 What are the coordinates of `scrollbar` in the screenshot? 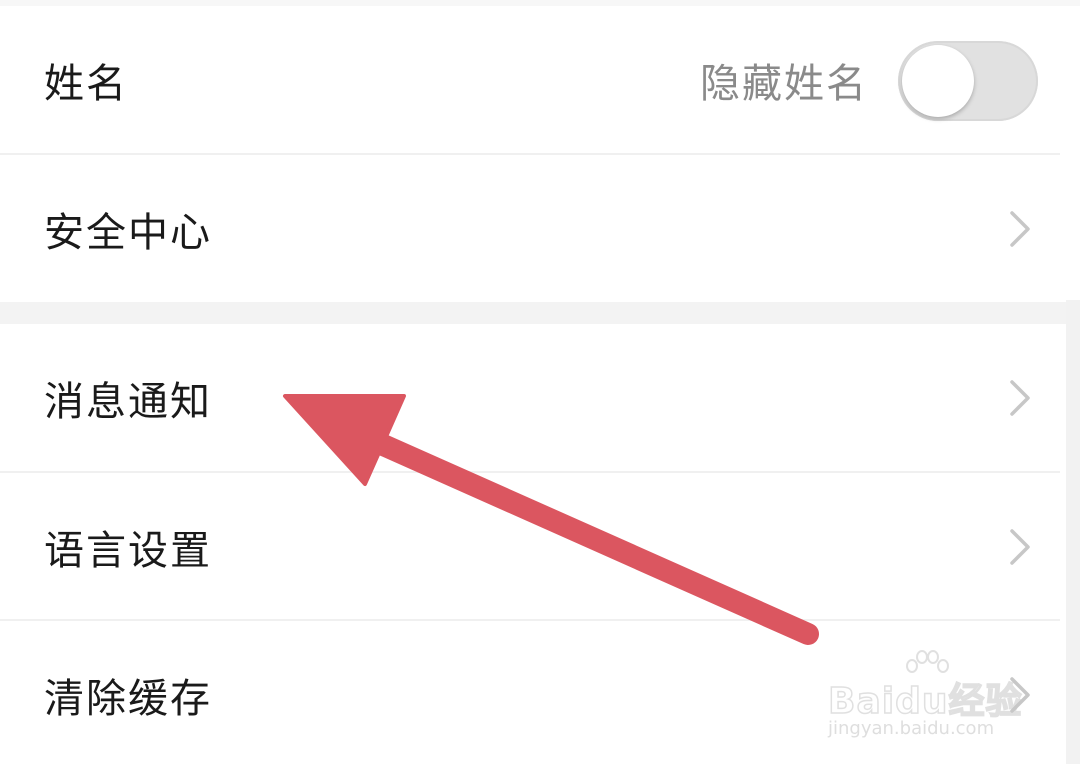 It's located at (1073, 532).